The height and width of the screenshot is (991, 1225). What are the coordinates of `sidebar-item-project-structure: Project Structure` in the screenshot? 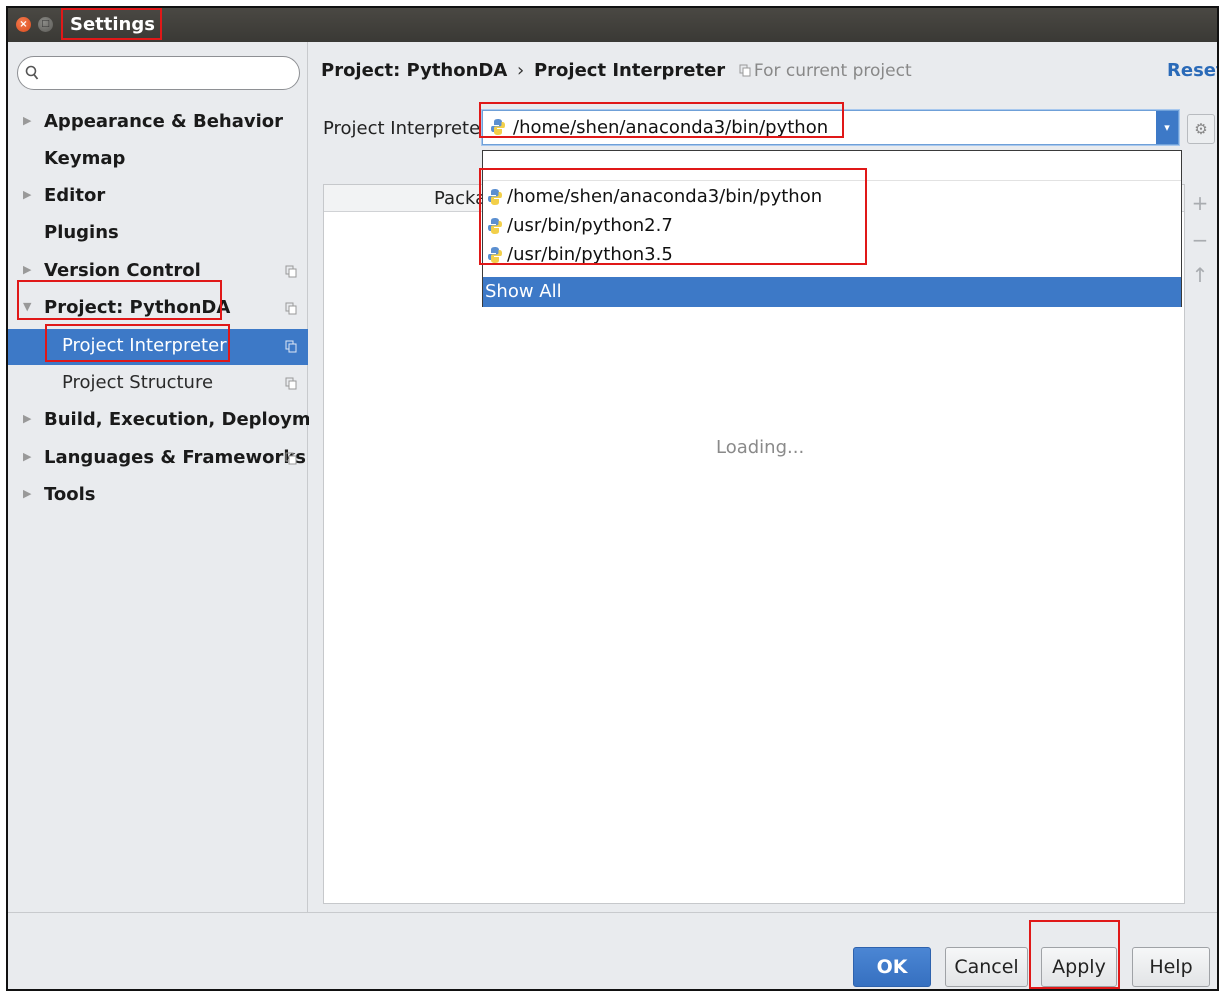 It's located at (158, 384).